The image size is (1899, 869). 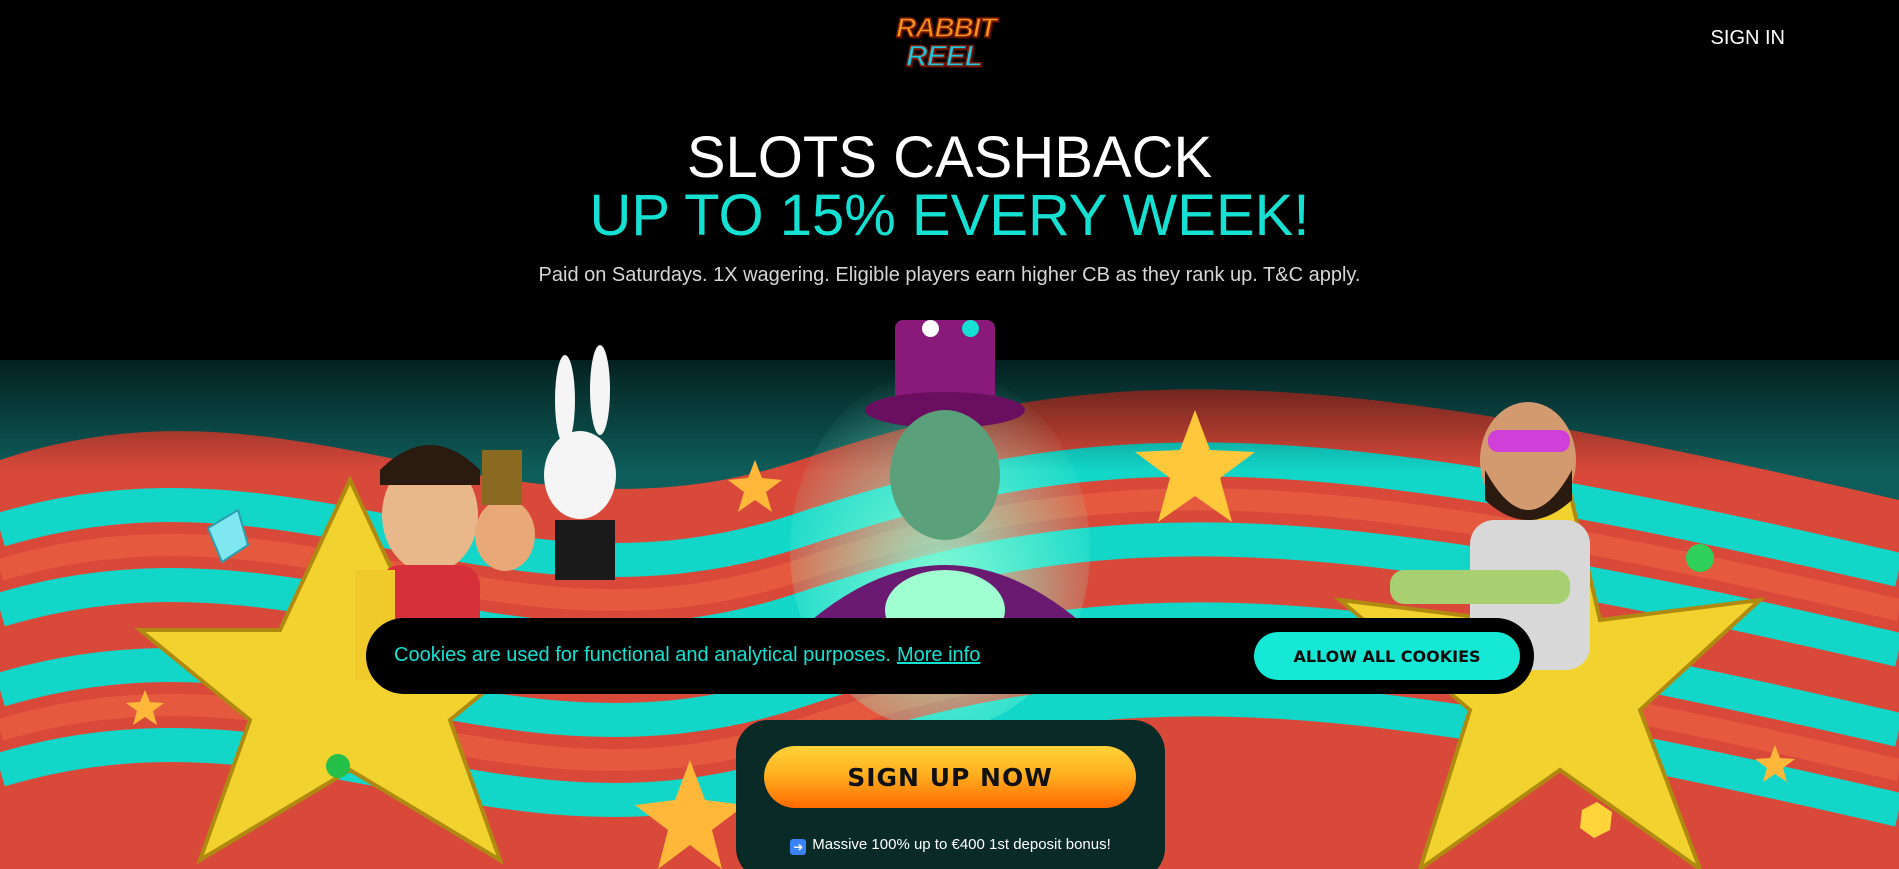 I want to click on logo-text-reel: REEL, so click(x=944, y=56).